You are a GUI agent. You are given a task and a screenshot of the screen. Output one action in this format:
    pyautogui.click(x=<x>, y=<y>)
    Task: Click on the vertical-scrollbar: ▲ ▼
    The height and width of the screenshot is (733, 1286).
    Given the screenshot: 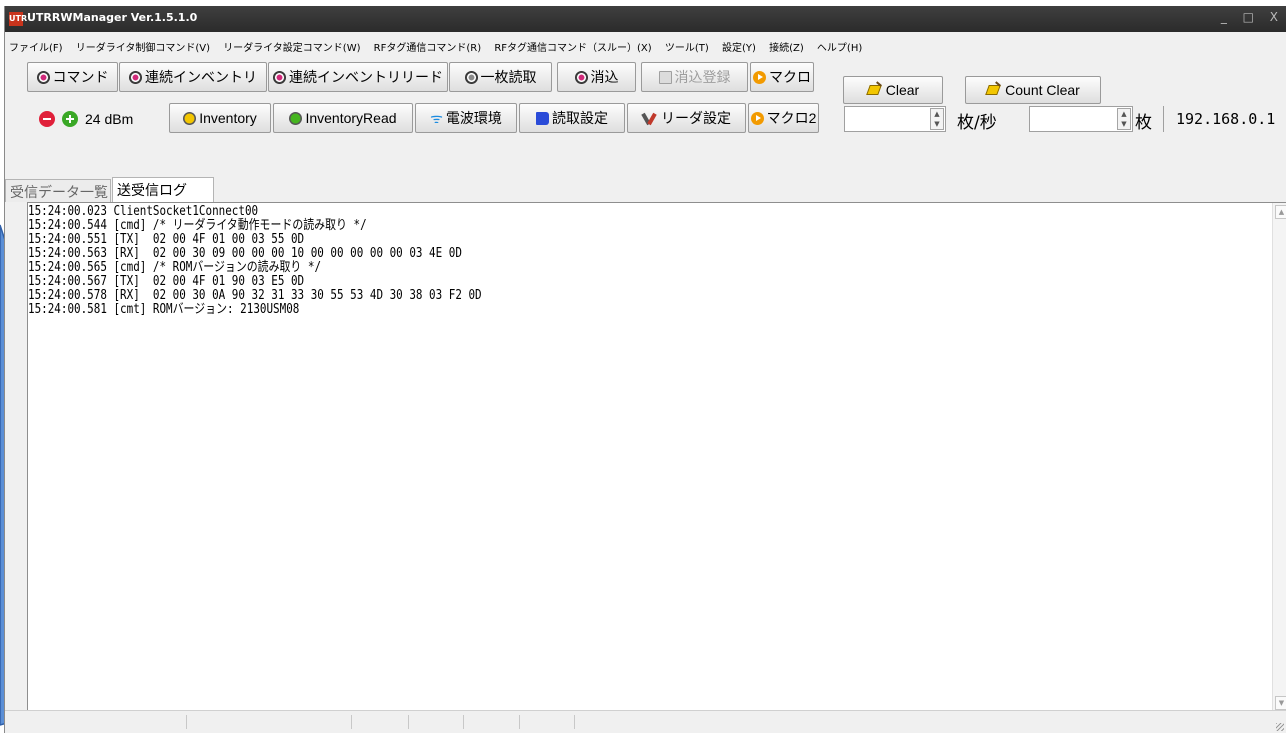 What is the action you would take?
    pyautogui.click(x=1279, y=457)
    